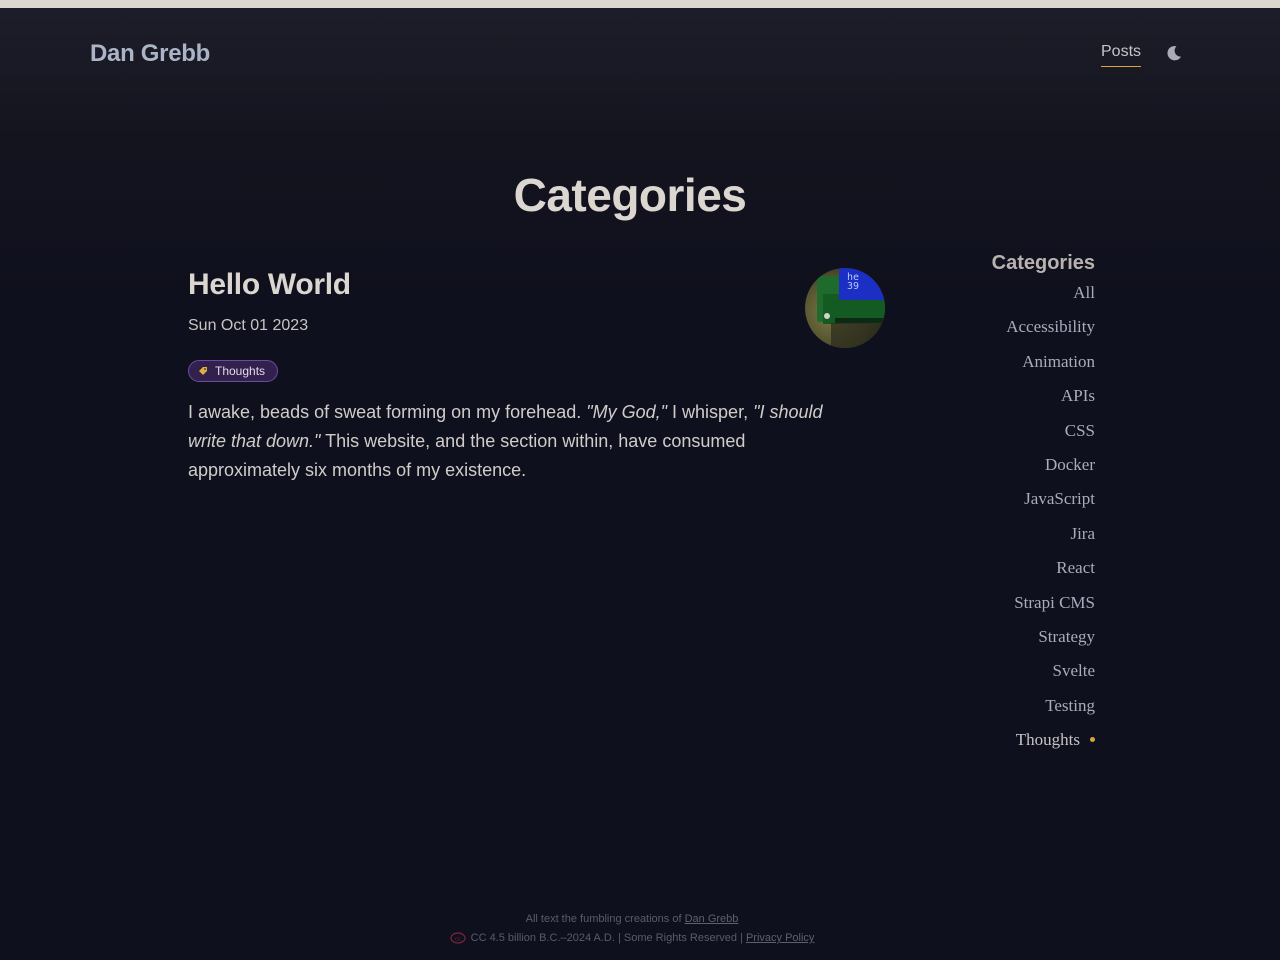 The width and height of the screenshot is (1280, 960). What do you see at coordinates (605, 919) in the screenshot?
I see `footer-credit-text: All text the fumbling creations of` at bounding box center [605, 919].